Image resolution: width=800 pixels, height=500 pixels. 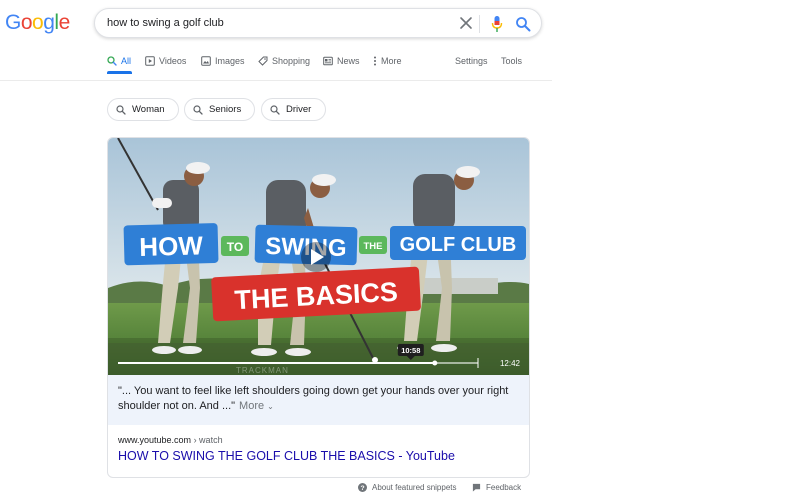 What do you see at coordinates (235, 247) in the screenshot?
I see `title-word-to: TO` at bounding box center [235, 247].